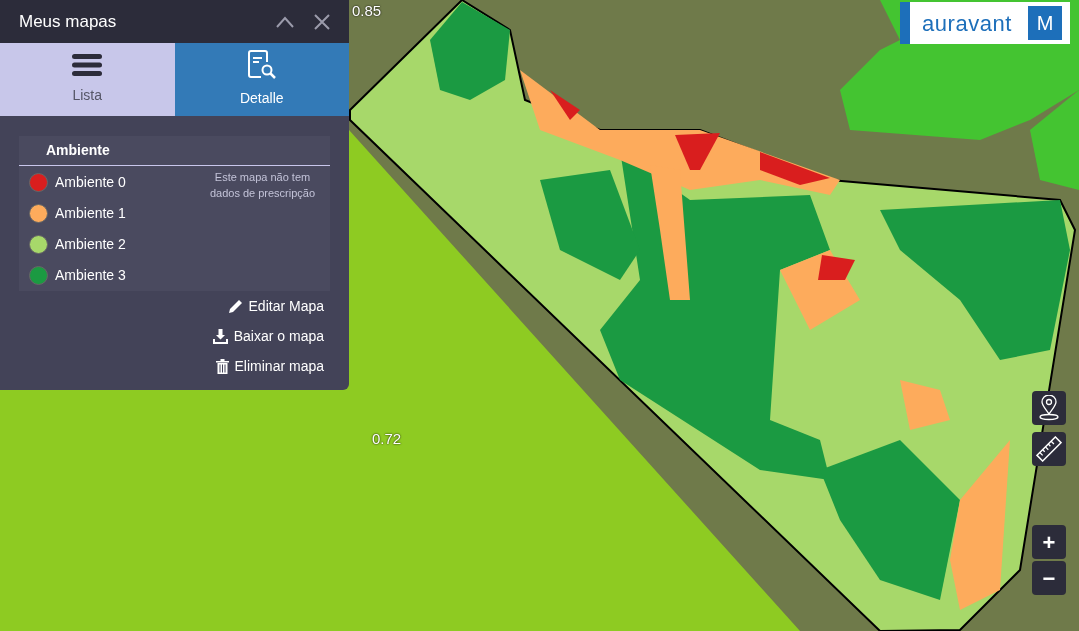 The width and height of the screenshot is (1079, 631). I want to click on panel-title: Meus mapas, so click(68, 21).